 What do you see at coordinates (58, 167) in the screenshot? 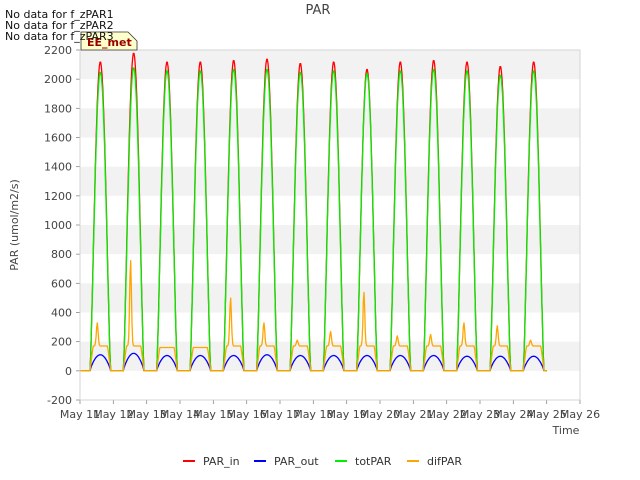
I see `y-tick-label: 1400` at bounding box center [58, 167].